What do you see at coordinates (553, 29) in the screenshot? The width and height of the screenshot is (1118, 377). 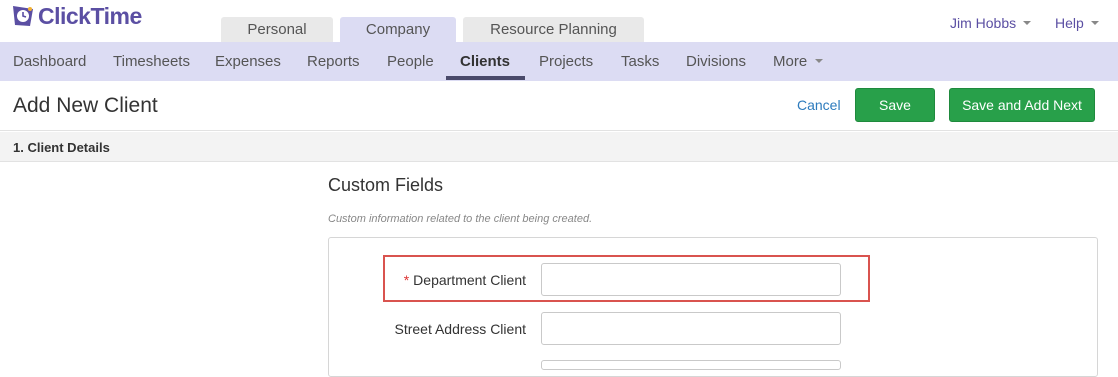 I see `app-tab-resource-planning: Resource Planning` at bounding box center [553, 29].